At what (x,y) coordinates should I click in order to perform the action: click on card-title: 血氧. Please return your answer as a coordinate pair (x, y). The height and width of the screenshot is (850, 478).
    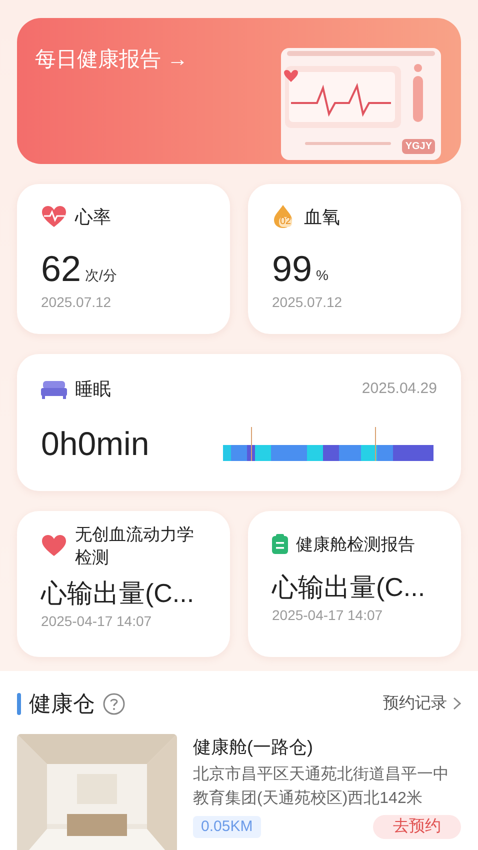
    Looking at the image, I should click on (322, 217).